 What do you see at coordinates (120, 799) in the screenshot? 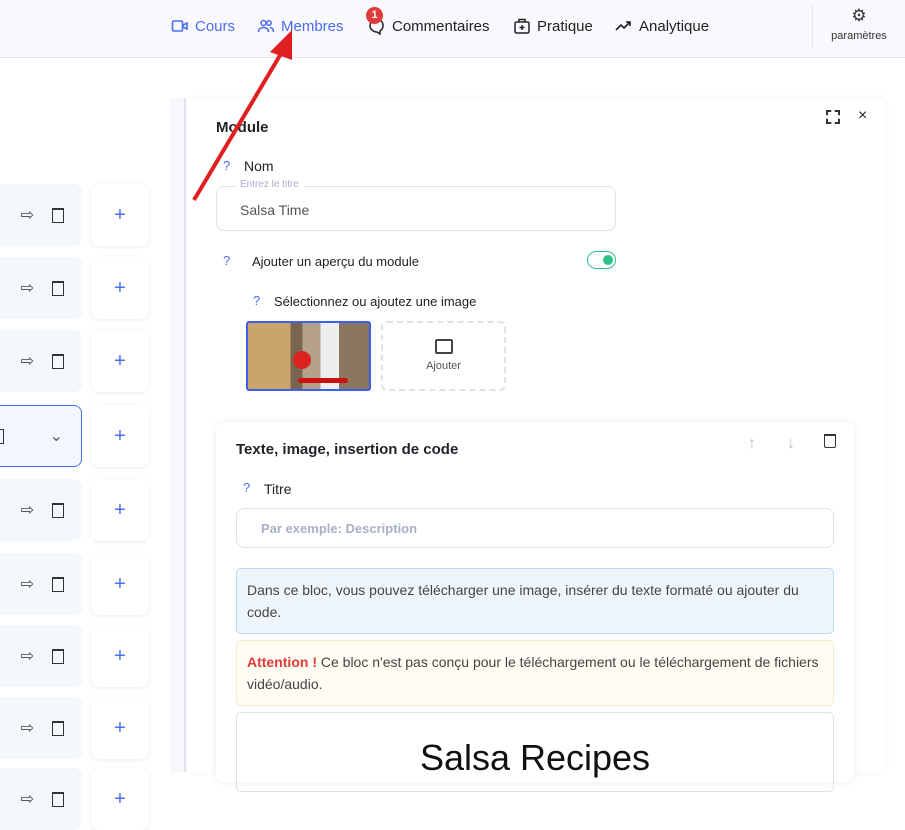
I see `add-block-button: +` at bounding box center [120, 799].